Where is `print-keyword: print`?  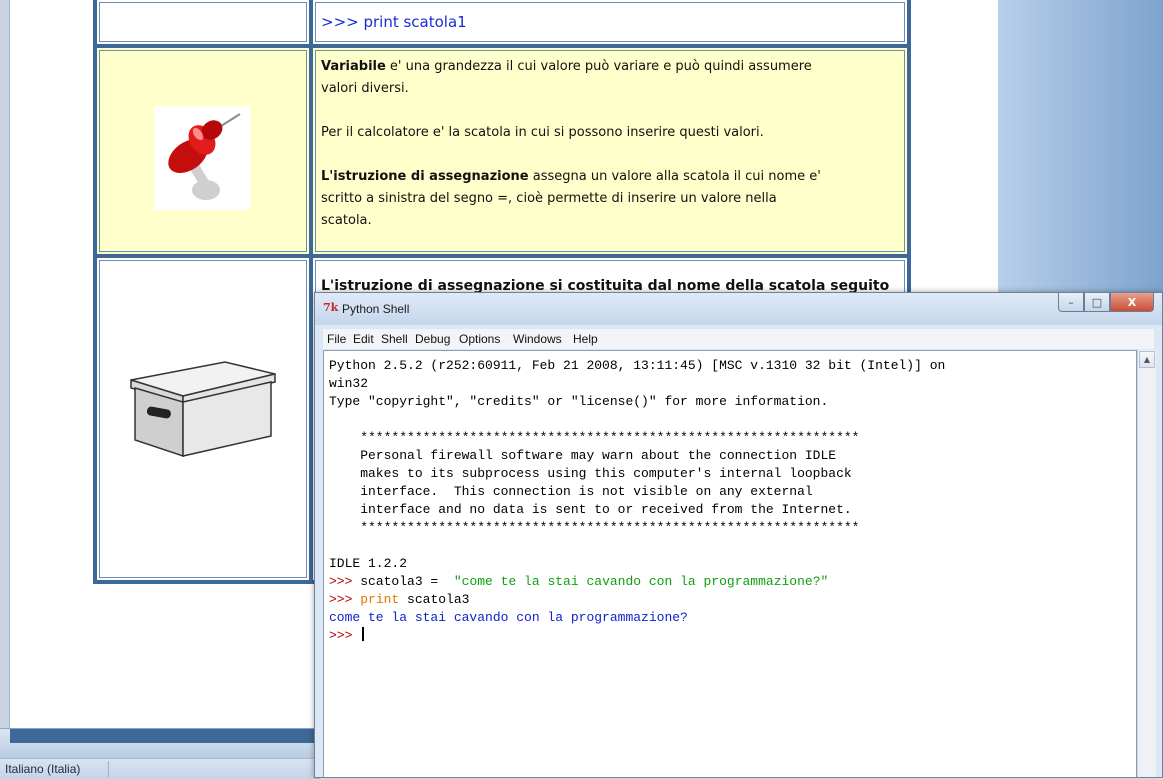 print-keyword: print is located at coordinates (380, 599).